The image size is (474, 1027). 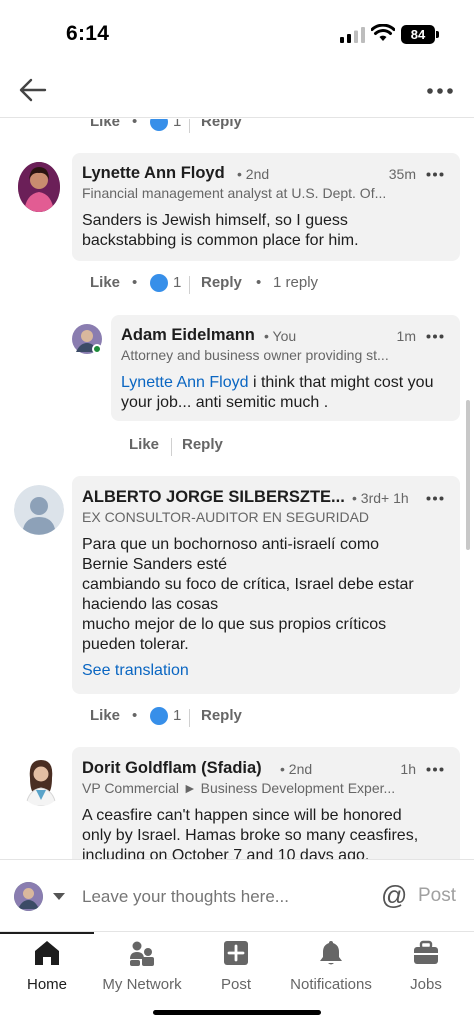 I want to click on online-status-dot, so click(x=97, y=349).